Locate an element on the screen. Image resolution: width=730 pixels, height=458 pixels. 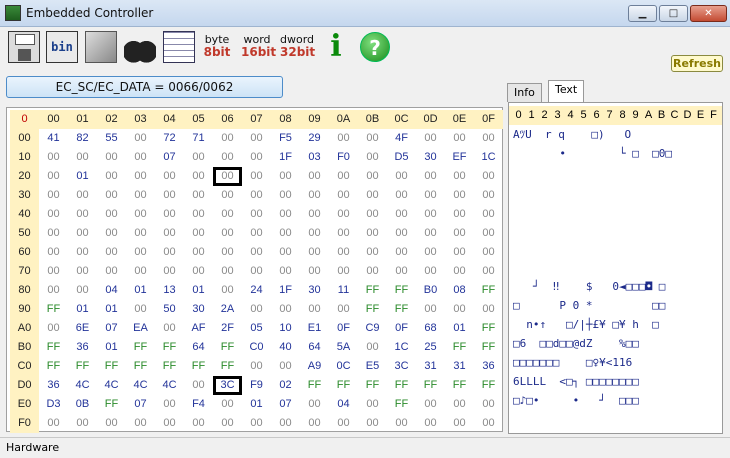
register-cell: 6E is located at coordinates (82, 328).